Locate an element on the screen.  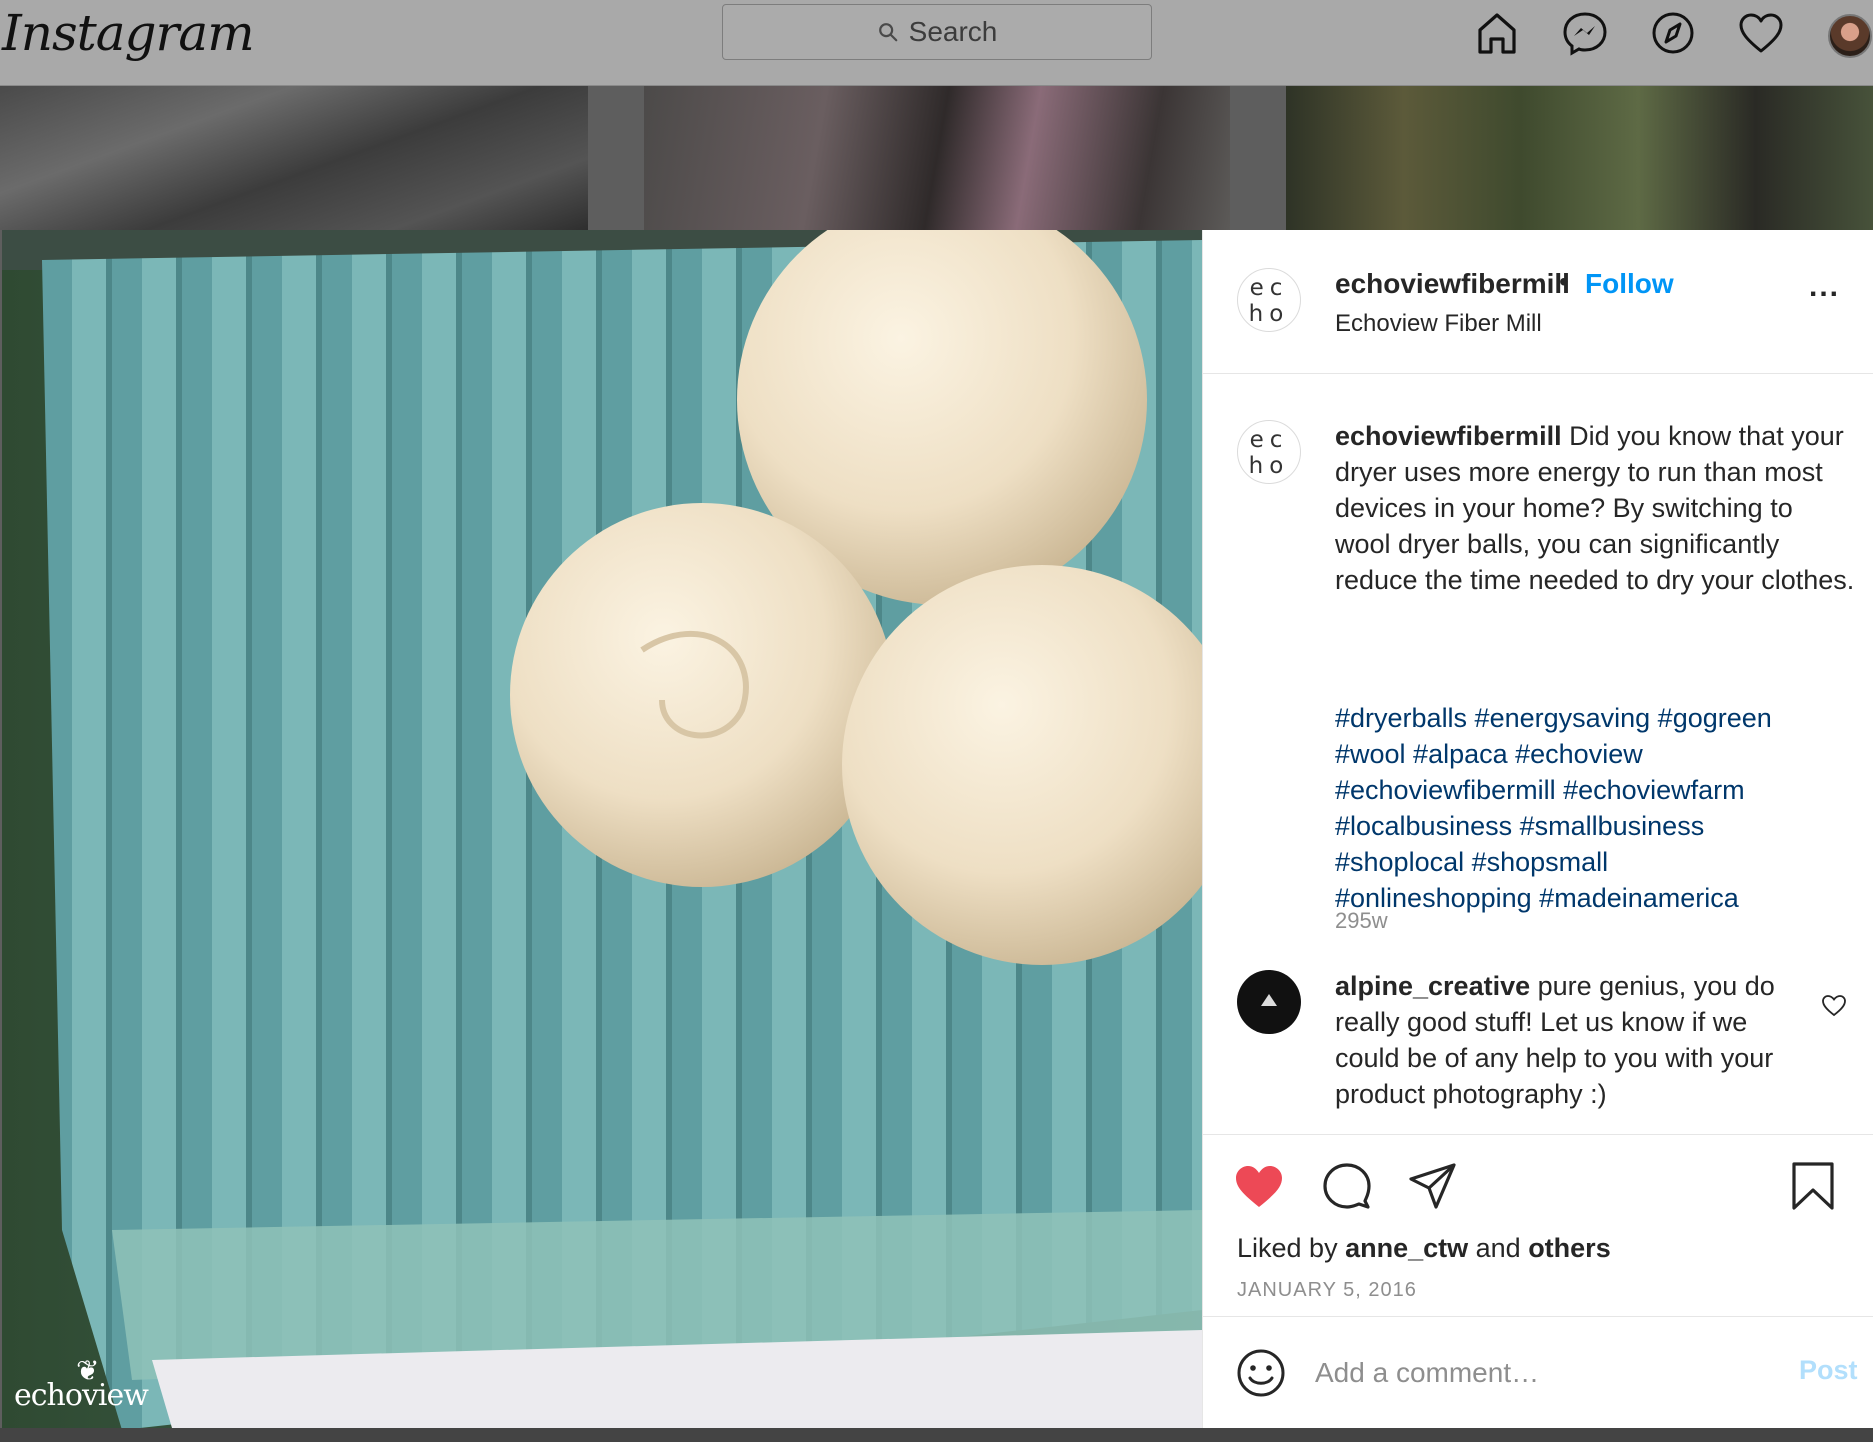
hashtag-line: #onlineshopping #madeinamerica is located at coordinates (1595, 898).